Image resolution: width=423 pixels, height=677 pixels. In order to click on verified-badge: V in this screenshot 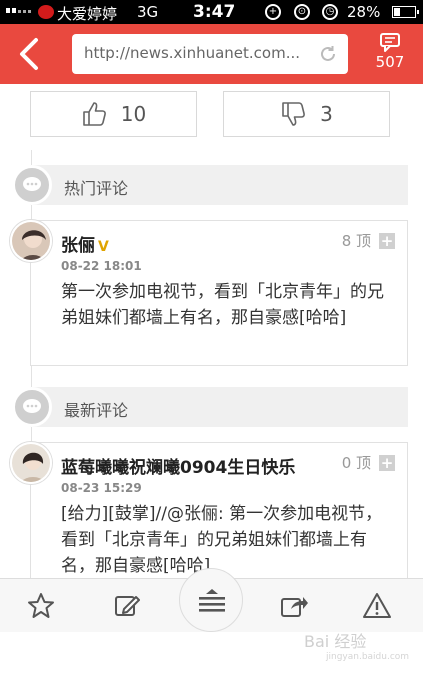, I will do `click(103, 247)`.